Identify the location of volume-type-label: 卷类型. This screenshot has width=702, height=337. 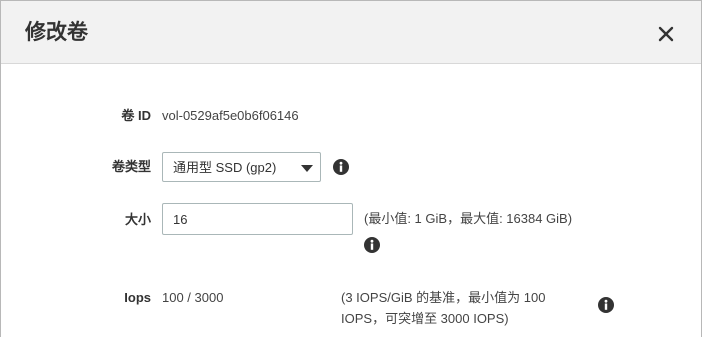
(131, 166).